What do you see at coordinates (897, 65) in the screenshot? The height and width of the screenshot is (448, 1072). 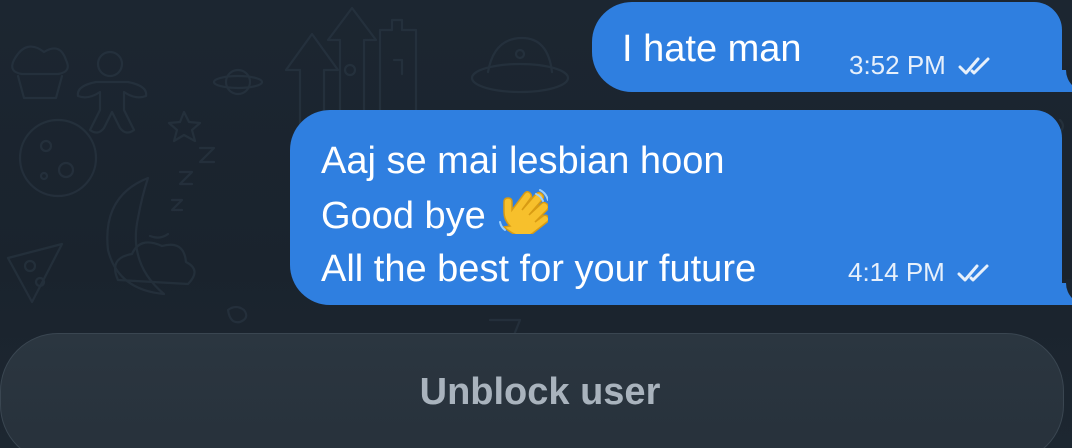 I see `message-time: 3:52 PM` at bounding box center [897, 65].